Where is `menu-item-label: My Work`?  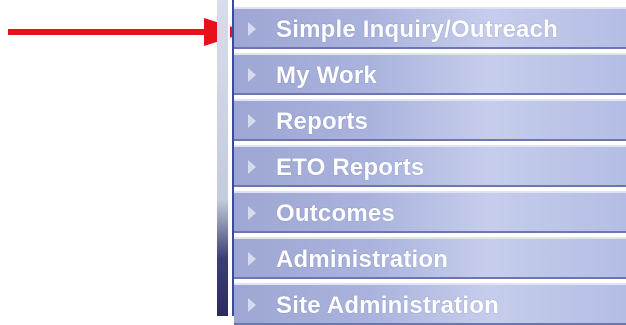
menu-item-label: My Work is located at coordinates (326, 75).